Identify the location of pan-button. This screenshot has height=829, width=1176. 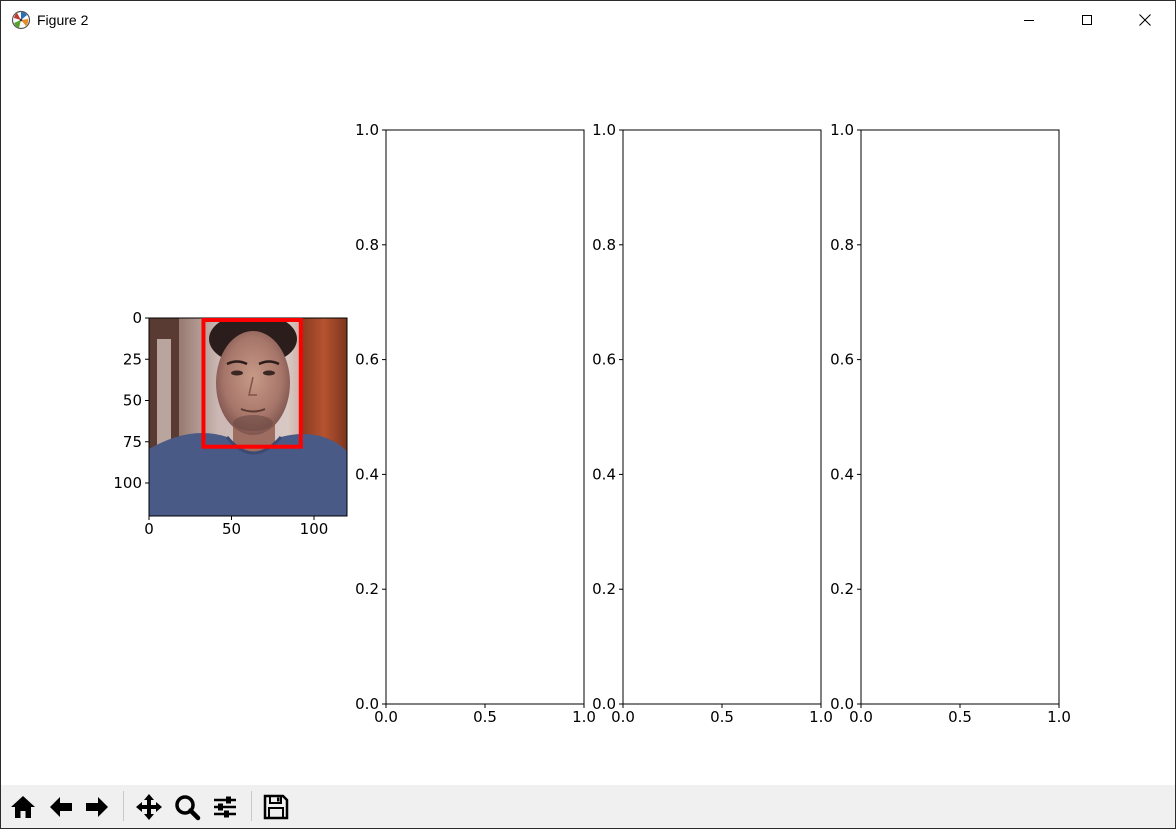
(149, 807).